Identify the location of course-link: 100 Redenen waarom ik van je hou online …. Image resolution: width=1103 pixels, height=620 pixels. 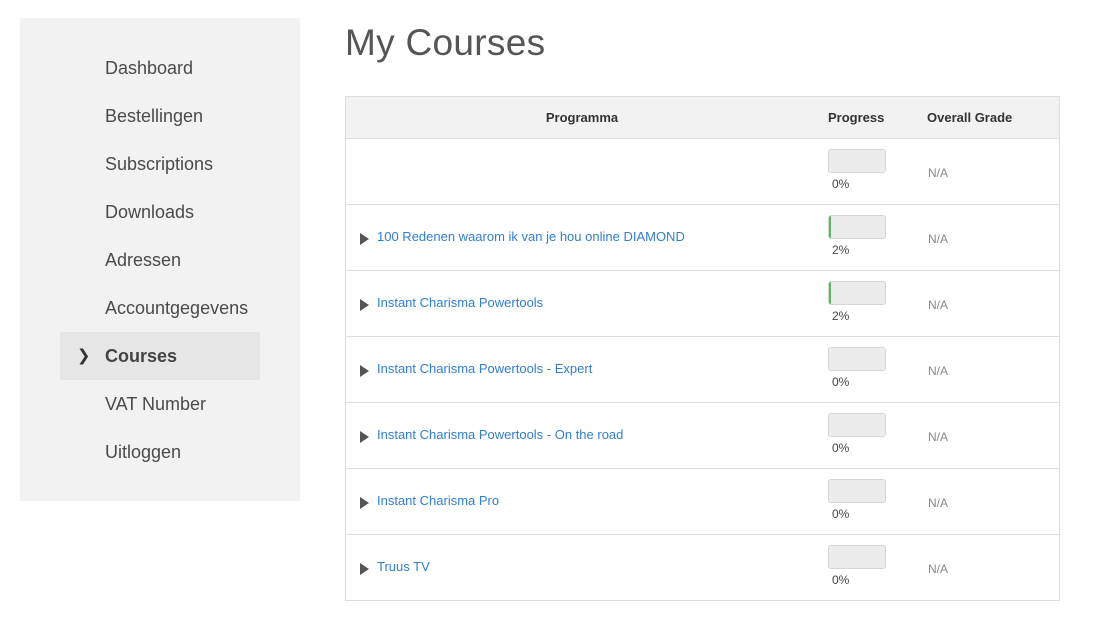
(531, 236).